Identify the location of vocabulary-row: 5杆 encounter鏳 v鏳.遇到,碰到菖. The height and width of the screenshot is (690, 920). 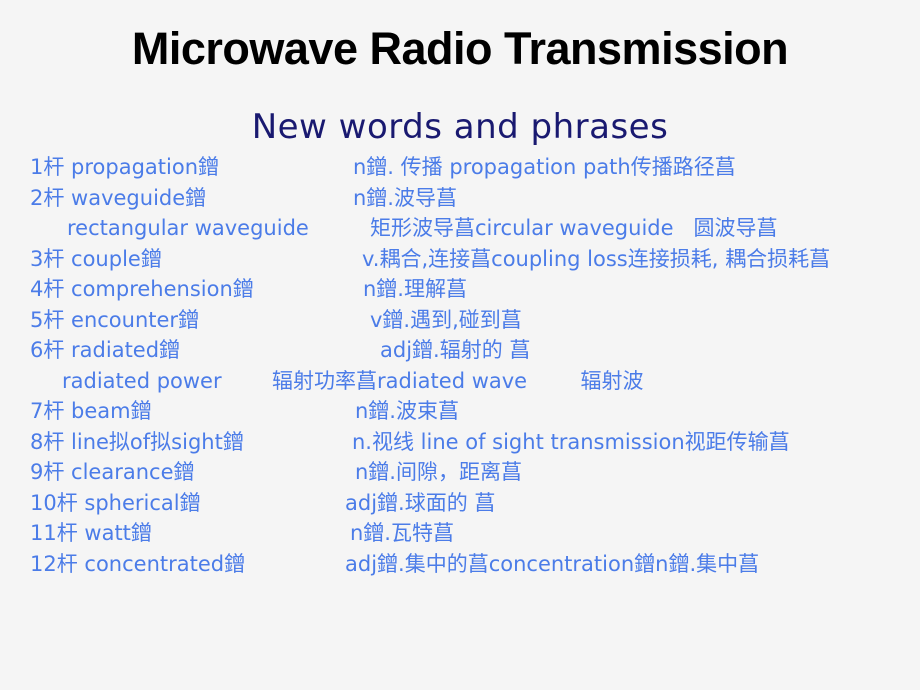
(460, 320).